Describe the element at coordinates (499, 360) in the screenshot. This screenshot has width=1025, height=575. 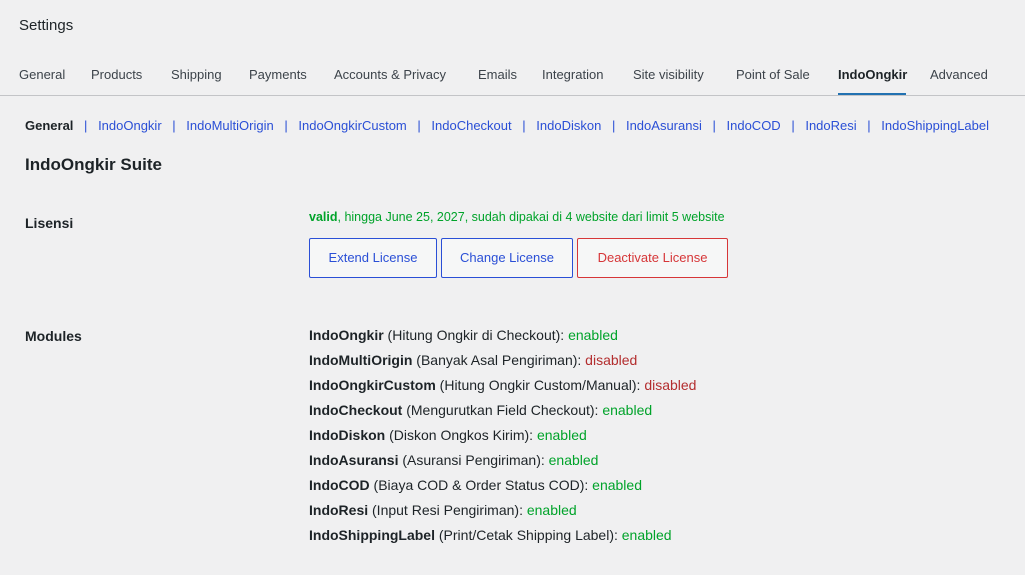
I see `module-desc: (Banyak Asal Pengiriman):` at that location.